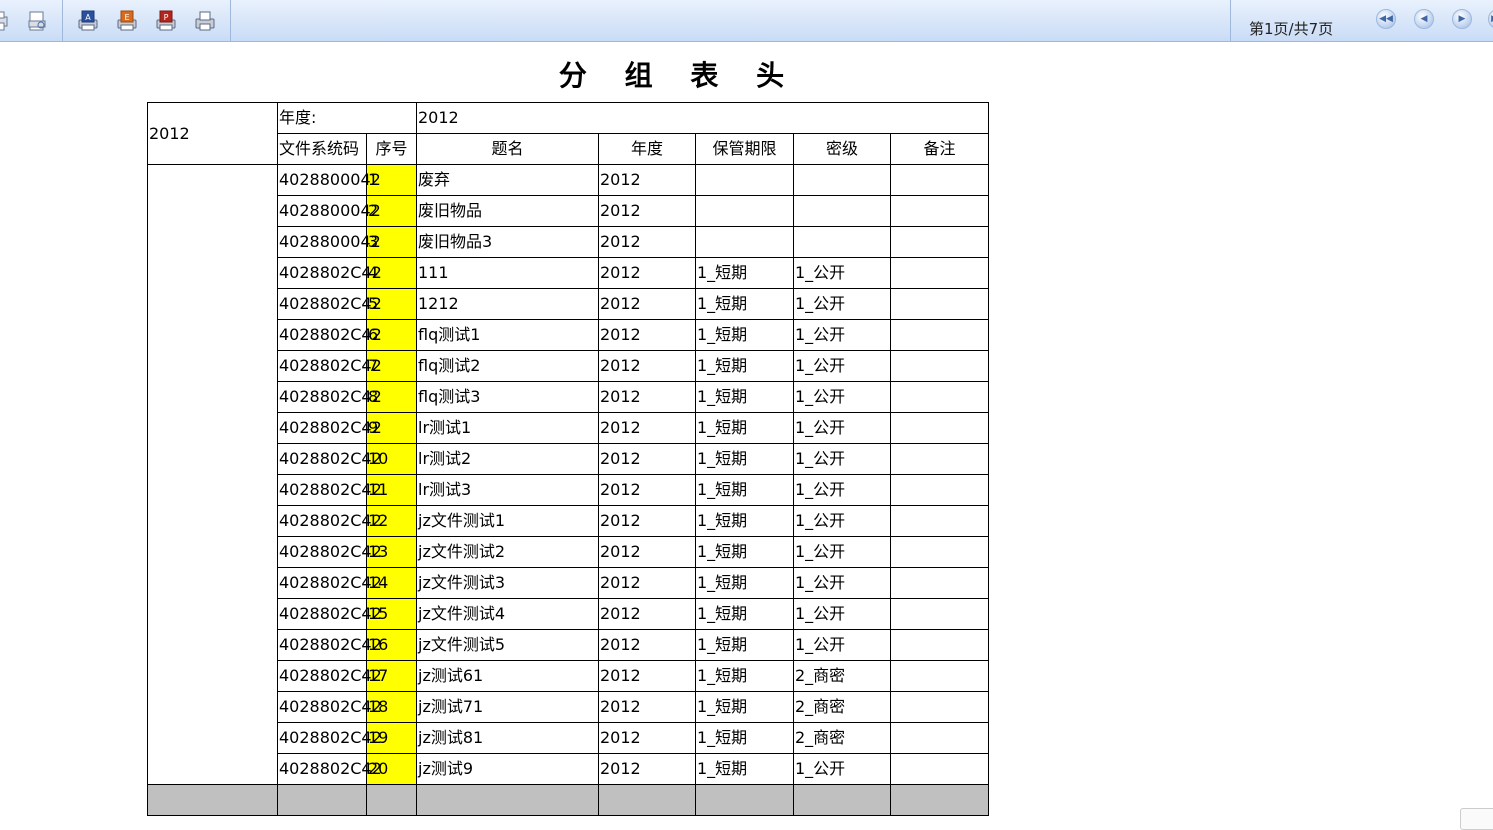 This screenshot has height=830, width=1493. What do you see at coordinates (507, 614) in the screenshot?
I see `cell-title: jz文件测试4` at bounding box center [507, 614].